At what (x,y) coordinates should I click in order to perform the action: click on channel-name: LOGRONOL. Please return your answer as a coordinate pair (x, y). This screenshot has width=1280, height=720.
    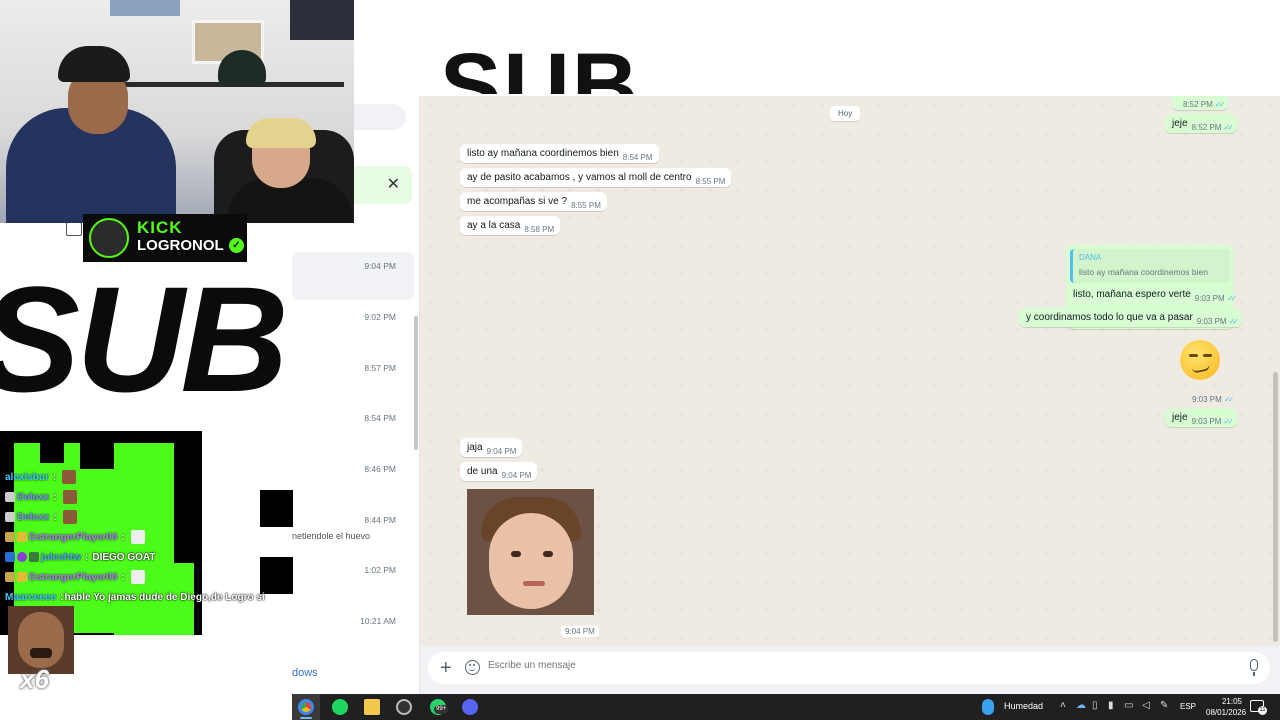
    Looking at the image, I should click on (180, 245).